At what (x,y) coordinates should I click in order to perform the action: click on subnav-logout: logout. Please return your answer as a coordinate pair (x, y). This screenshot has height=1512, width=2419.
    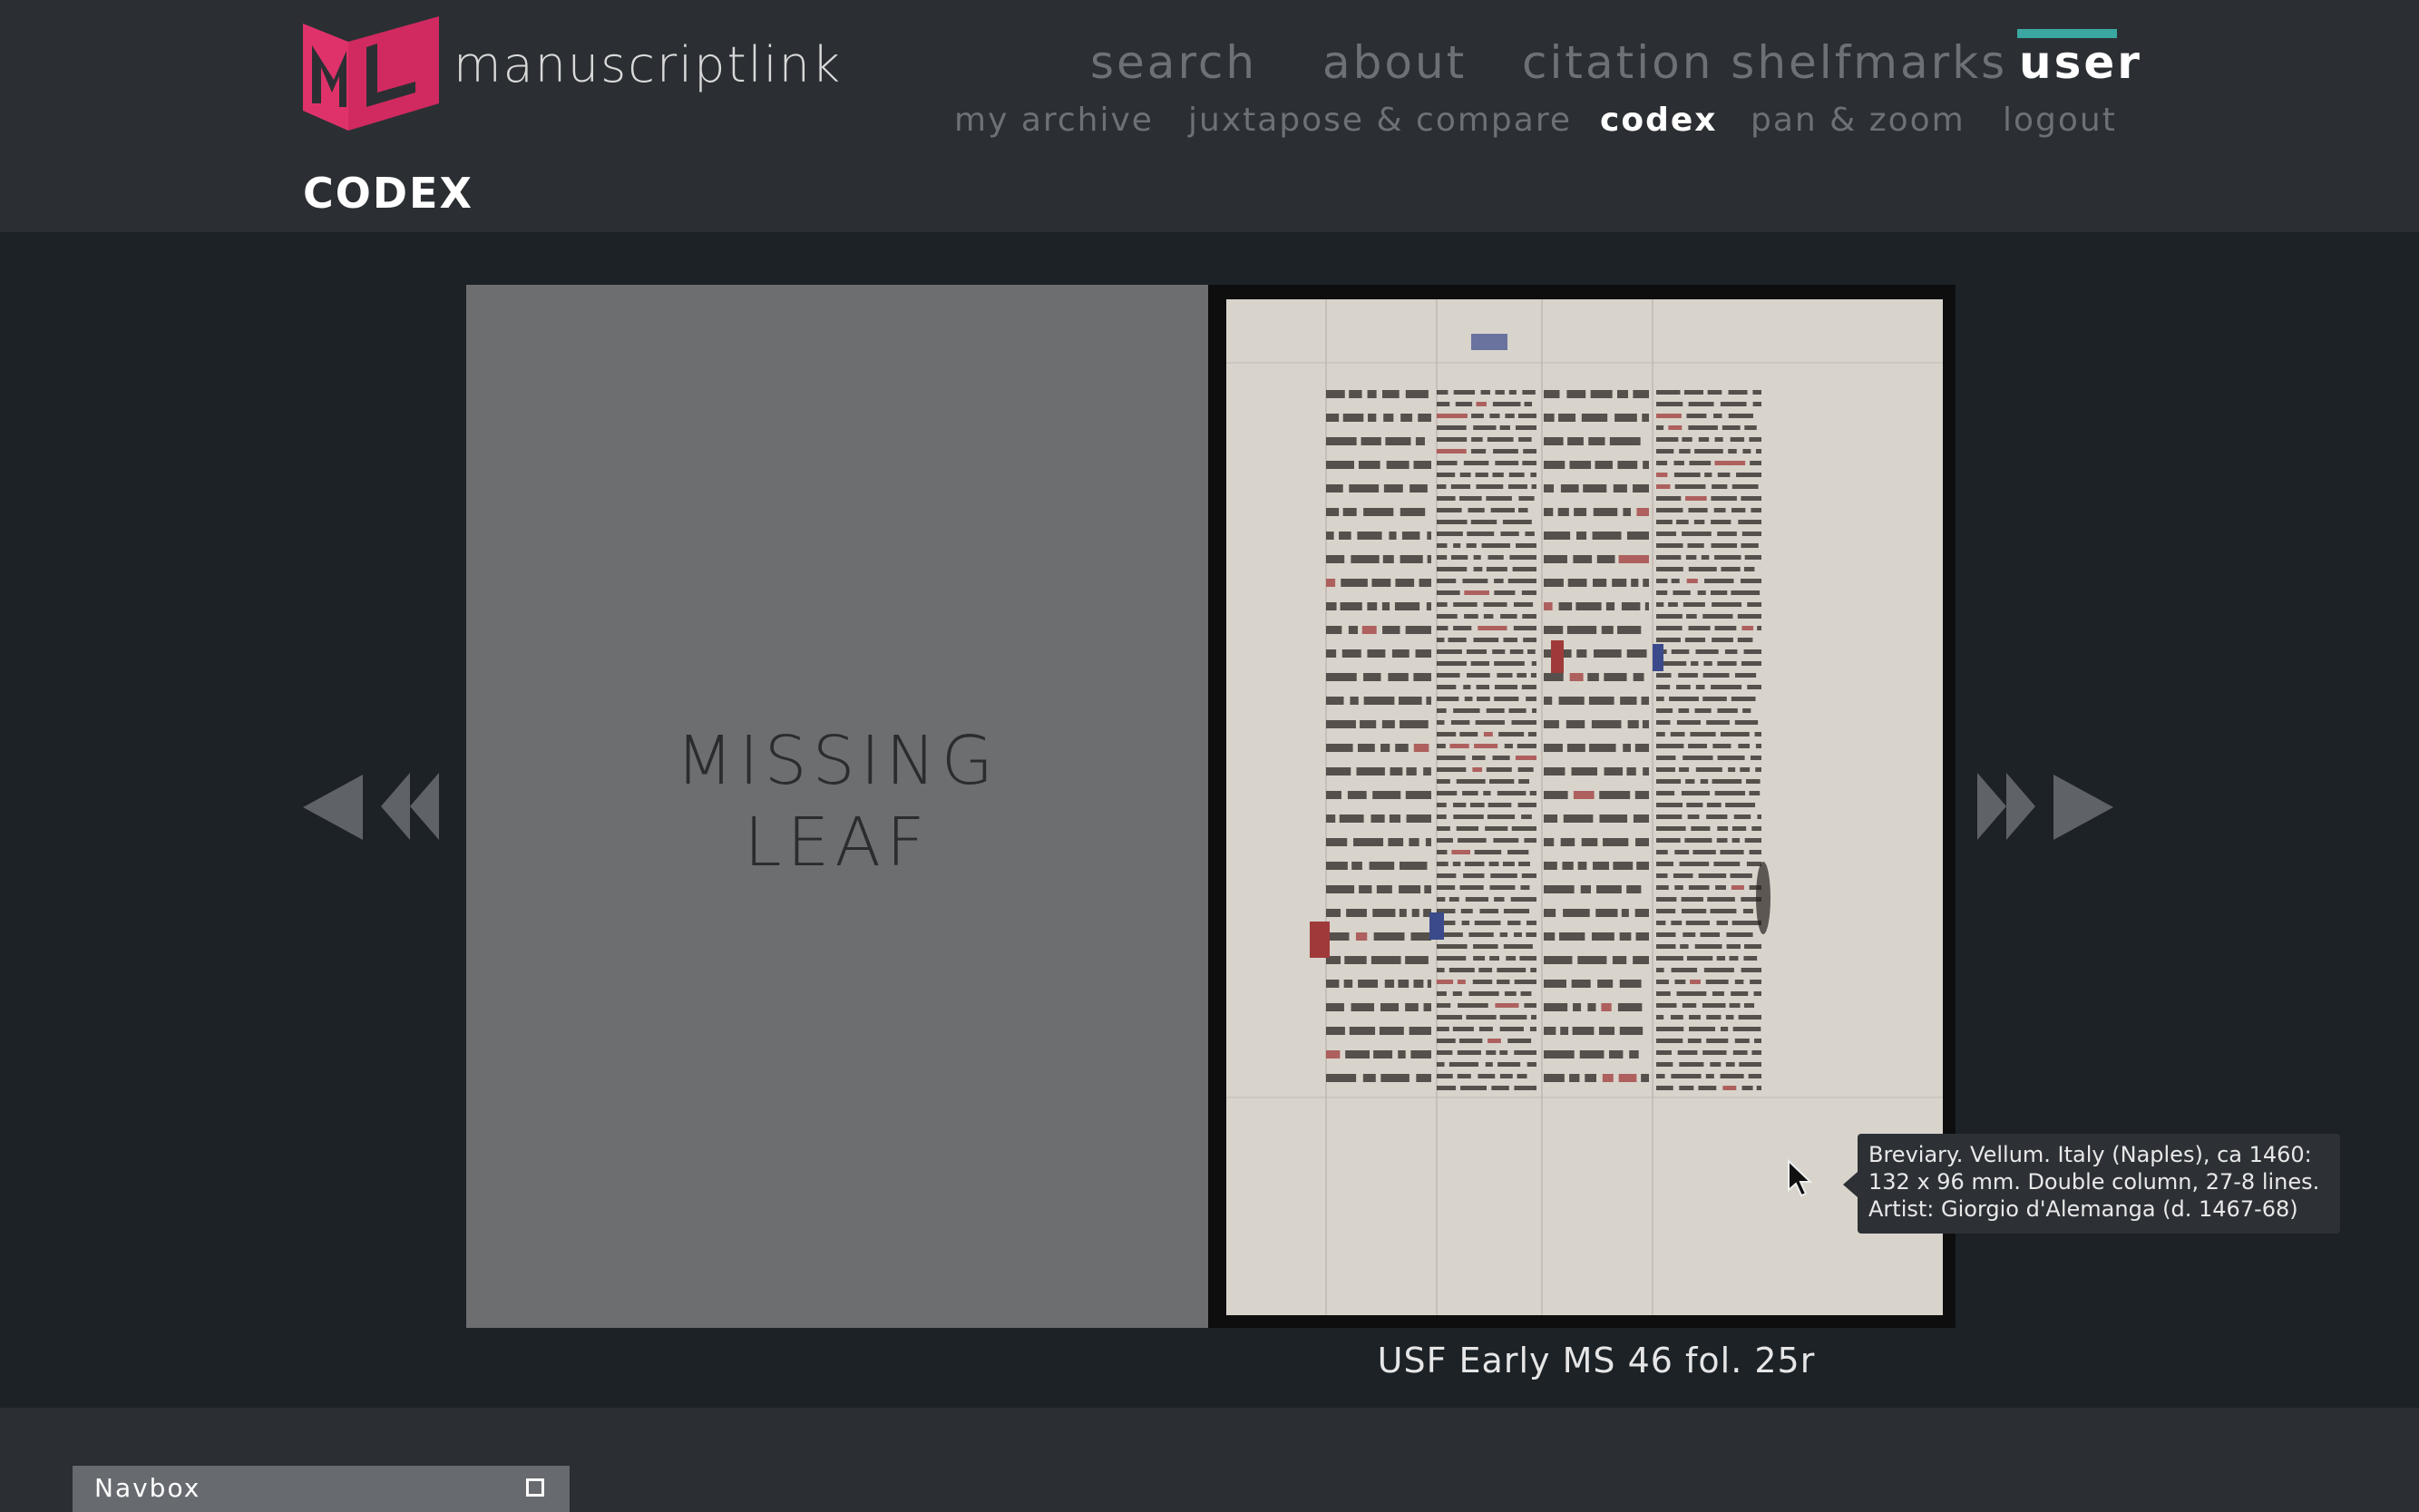
    Looking at the image, I should click on (2060, 120).